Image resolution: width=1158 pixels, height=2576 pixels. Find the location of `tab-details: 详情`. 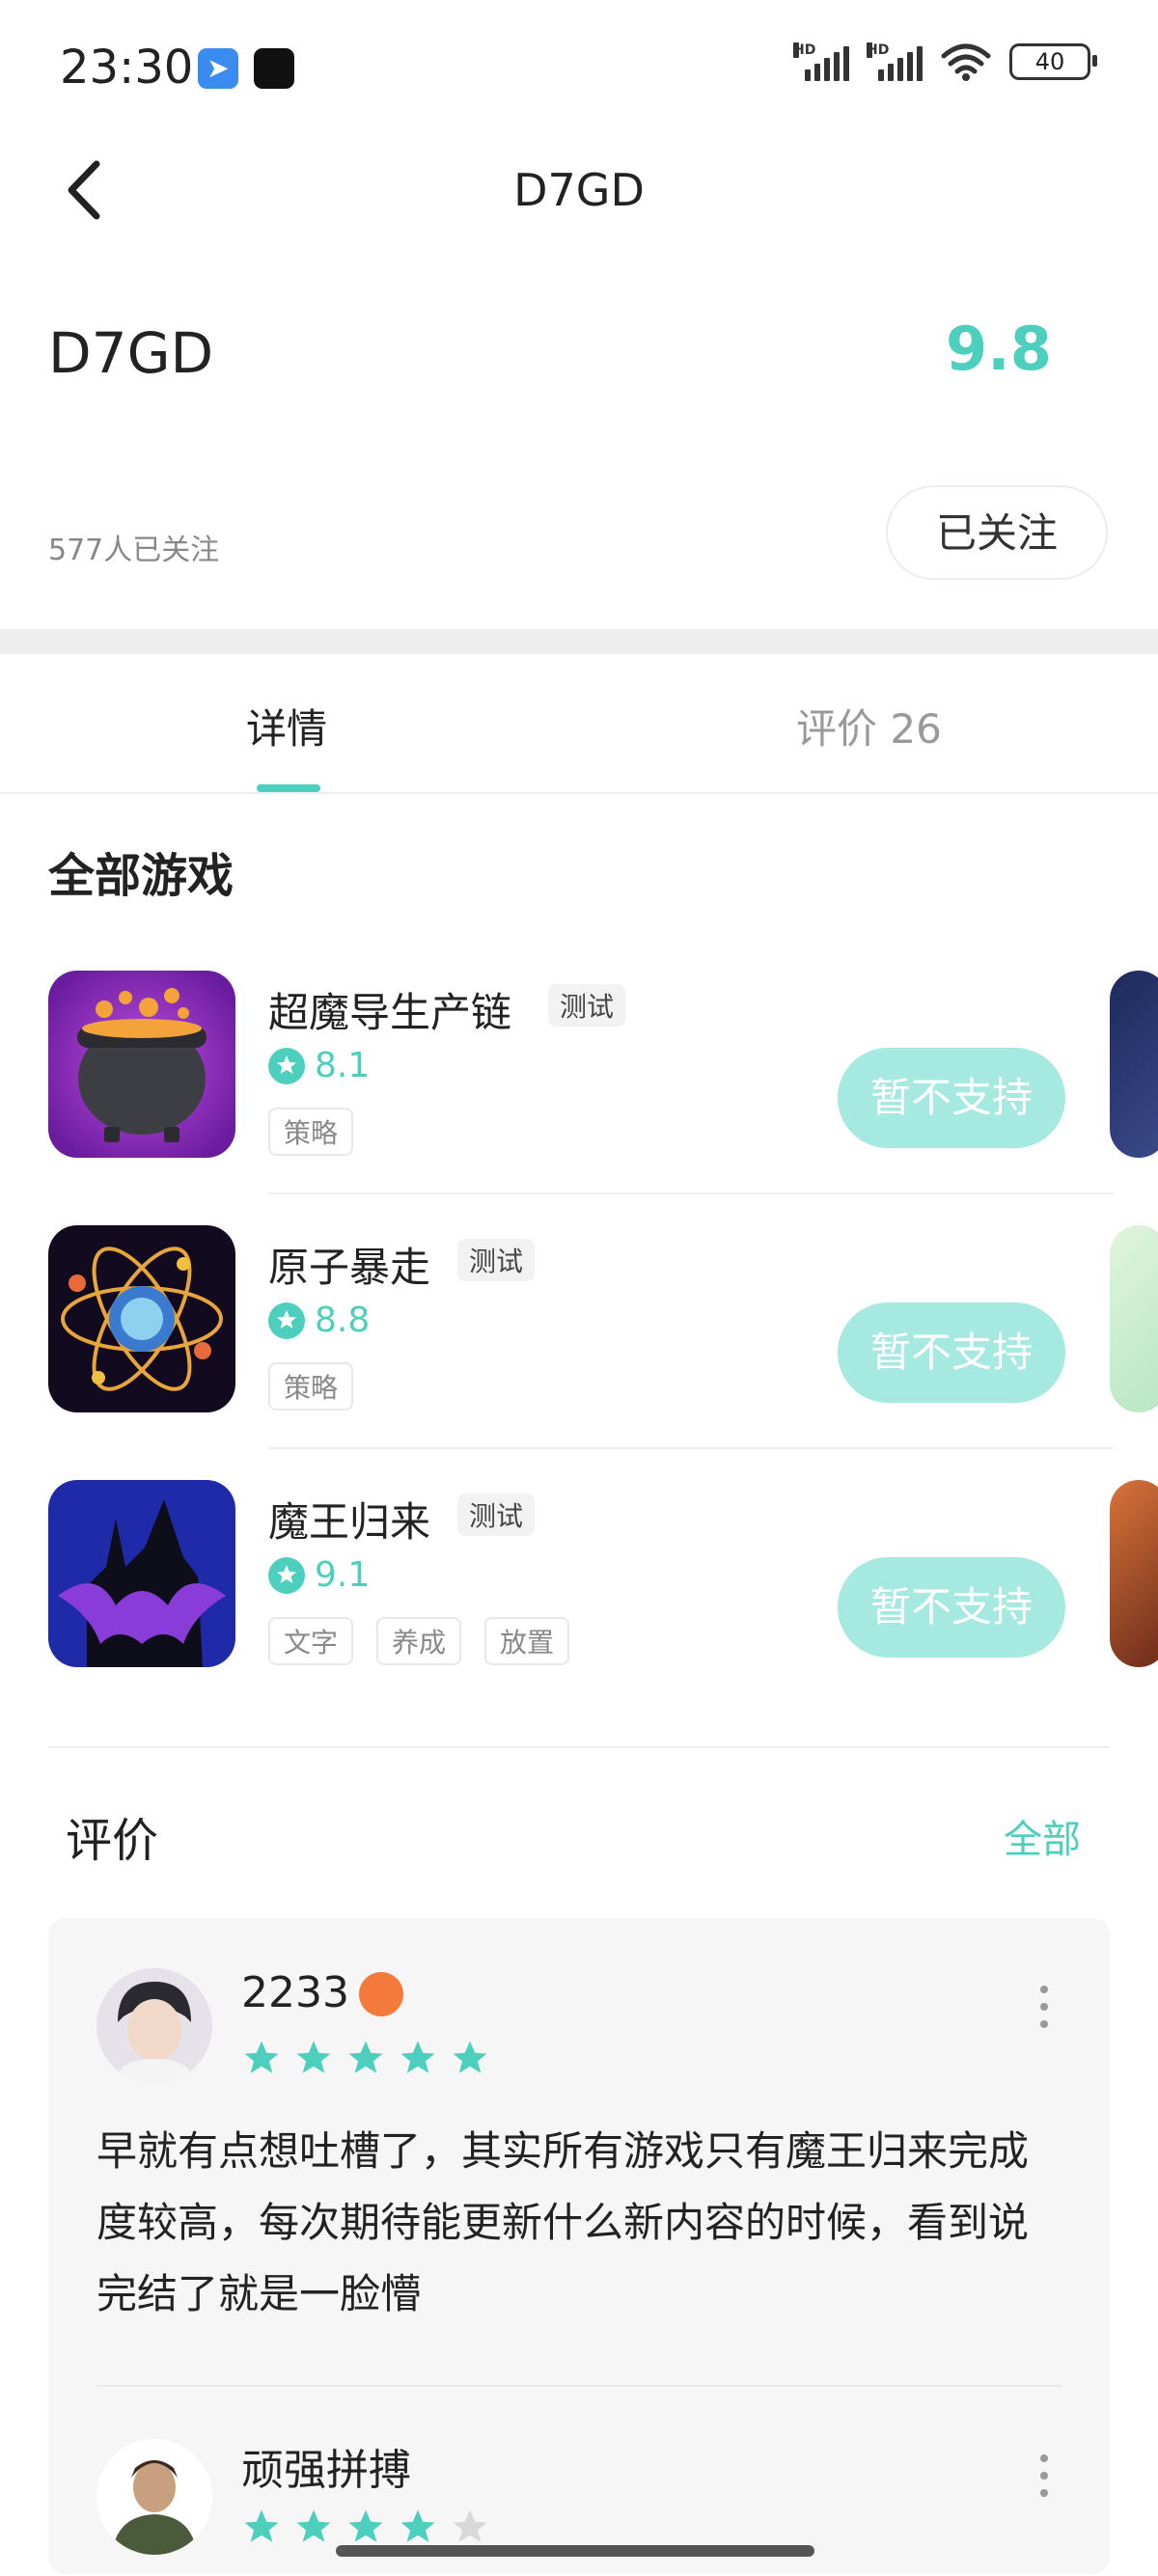

tab-details: 详情 is located at coordinates (286, 726).